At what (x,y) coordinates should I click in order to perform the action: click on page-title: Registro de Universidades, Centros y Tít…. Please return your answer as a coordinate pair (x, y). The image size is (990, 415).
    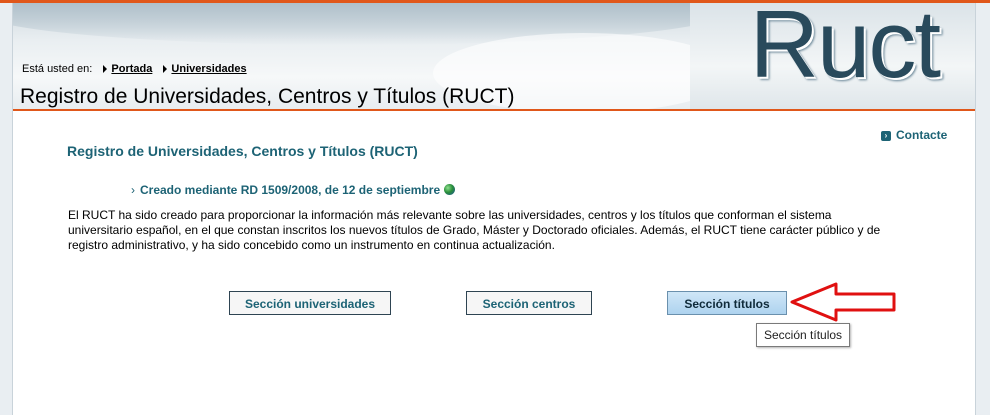
    Looking at the image, I should click on (242, 151).